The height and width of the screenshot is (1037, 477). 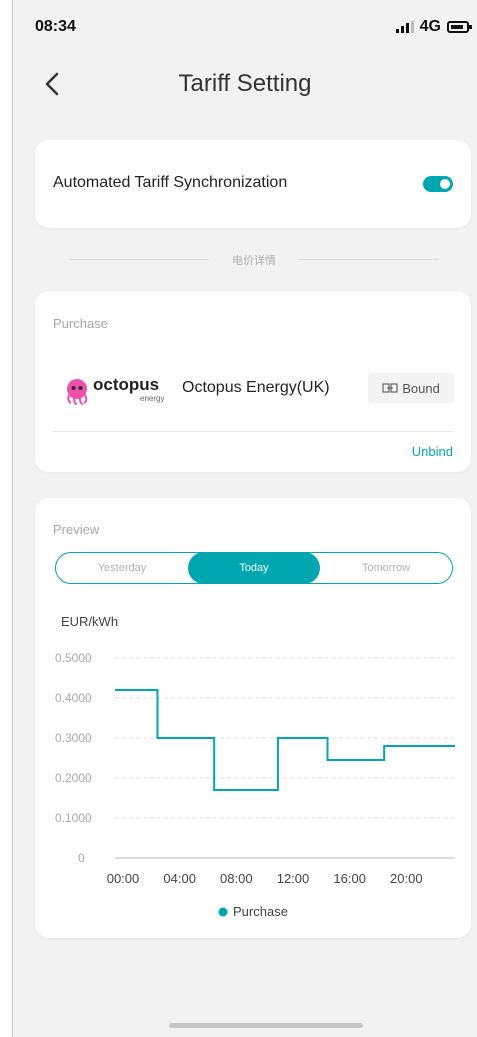 What do you see at coordinates (73, 818) in the screenshot?
I see `y-tick-label: 0.1000` at bounding box center [73, 818].